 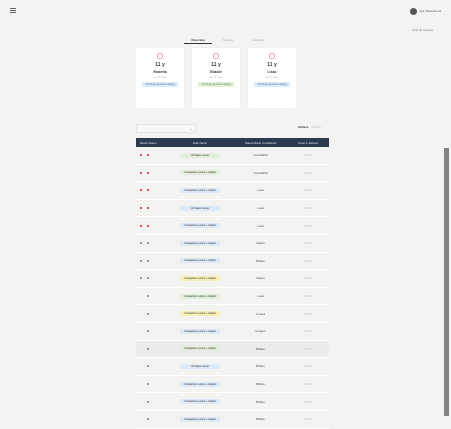 What do you see at coordinates (303, 127) in the screenshot?
I see `sort-option-a: Ahhere` at bounding box center [303, 127].